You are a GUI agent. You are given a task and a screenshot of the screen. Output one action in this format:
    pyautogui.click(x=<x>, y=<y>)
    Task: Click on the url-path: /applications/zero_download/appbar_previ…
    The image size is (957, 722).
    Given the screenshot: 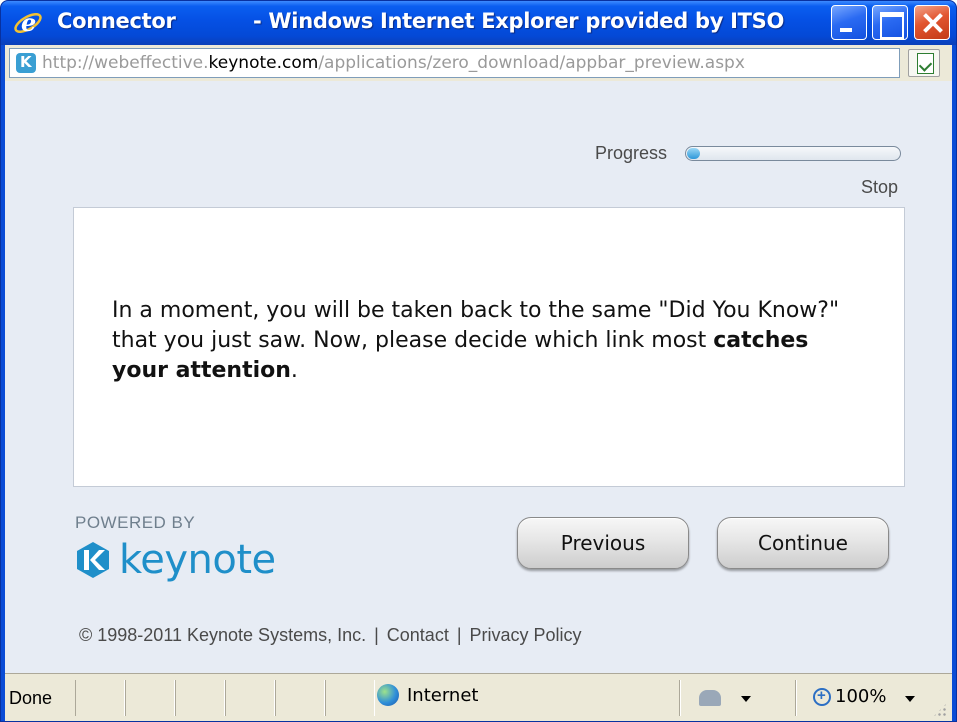 What is the action you would take?
    pyautogui.click(x=531, y=63)
    